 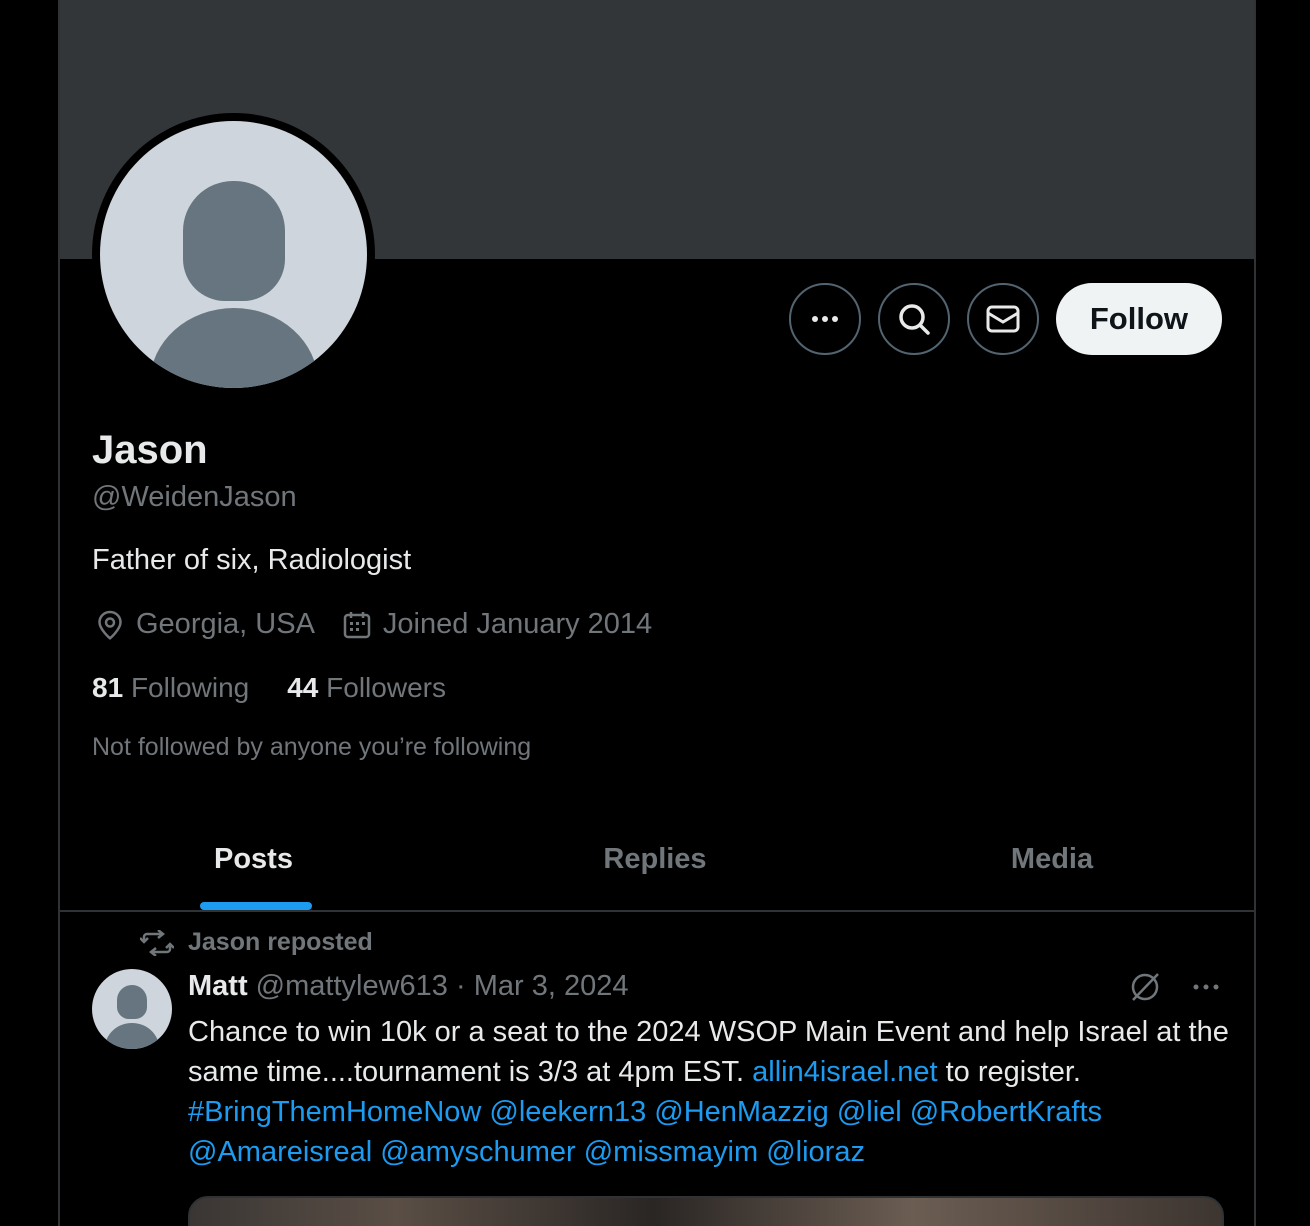 What do you see at coordinates (567, 1112) in the screenshot?
I see `post-mention: @leekern13` at bounding box center [567, 1112].